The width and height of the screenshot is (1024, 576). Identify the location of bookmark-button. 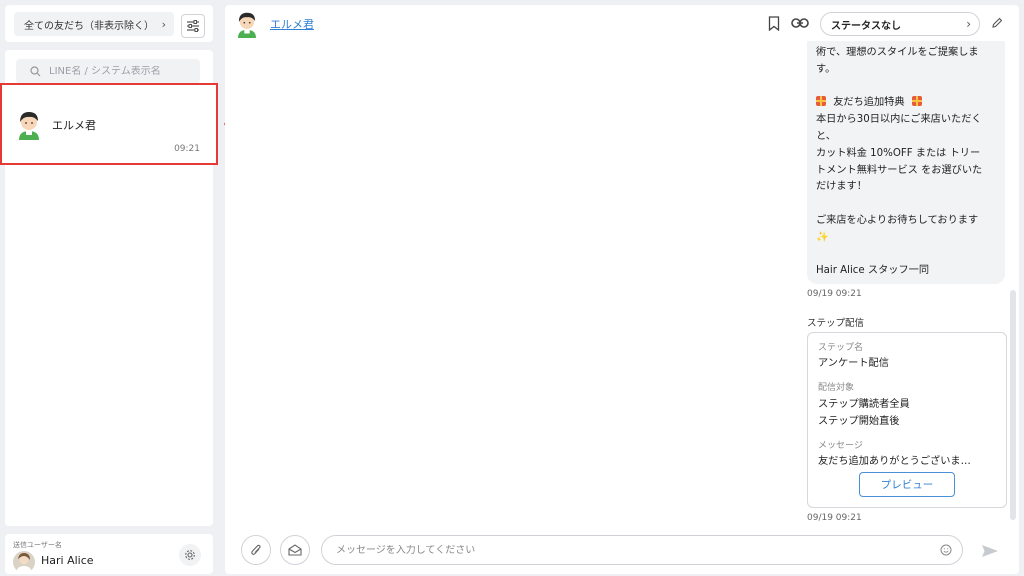
(774, 23).